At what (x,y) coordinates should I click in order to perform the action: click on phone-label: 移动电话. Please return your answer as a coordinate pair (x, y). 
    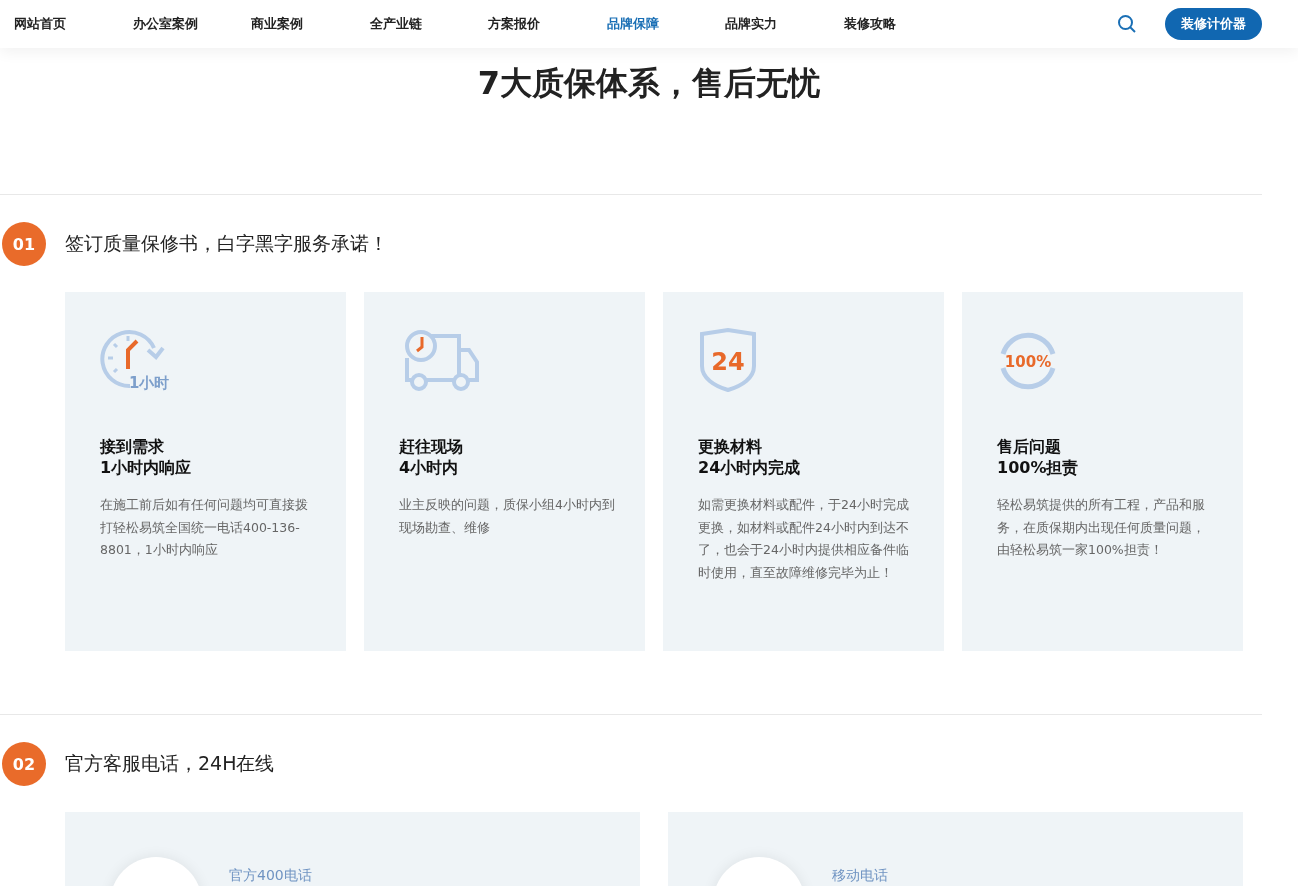
    Looking at the image, I should click on (860, 876).